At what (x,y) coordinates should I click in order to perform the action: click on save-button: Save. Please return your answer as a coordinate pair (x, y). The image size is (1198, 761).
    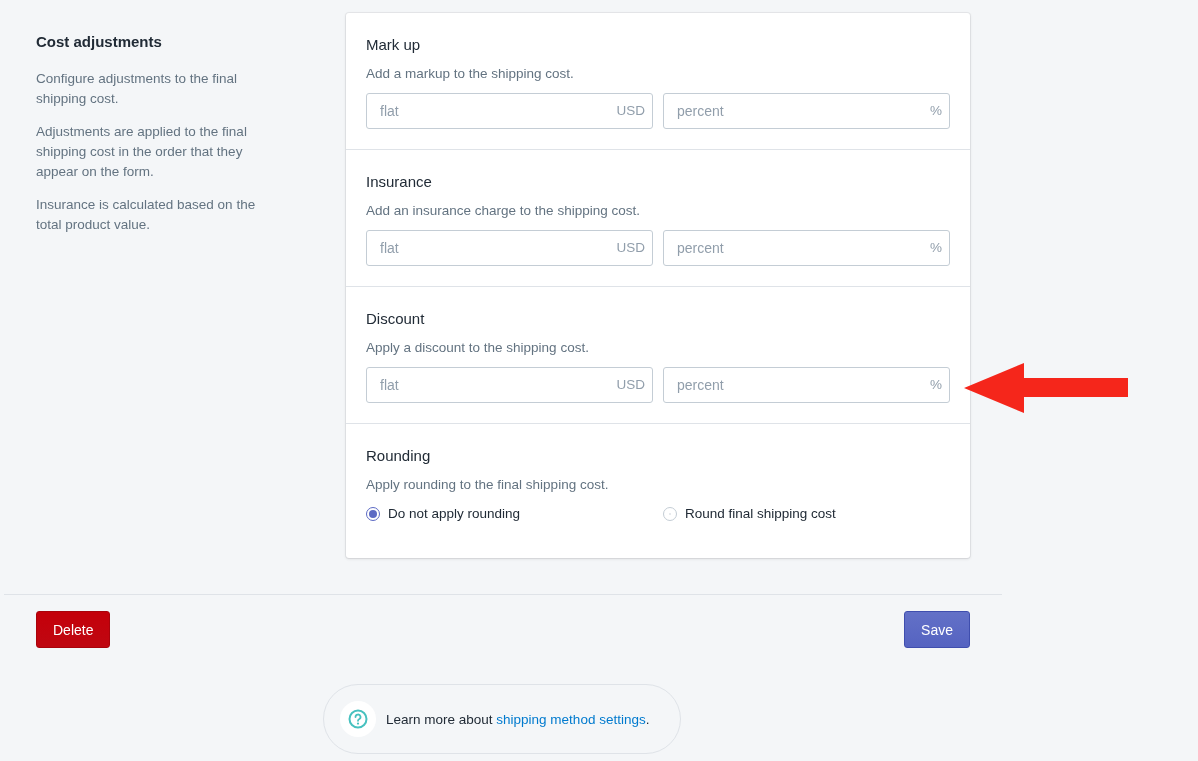
    Looking at the image, I should click on (937, 629).